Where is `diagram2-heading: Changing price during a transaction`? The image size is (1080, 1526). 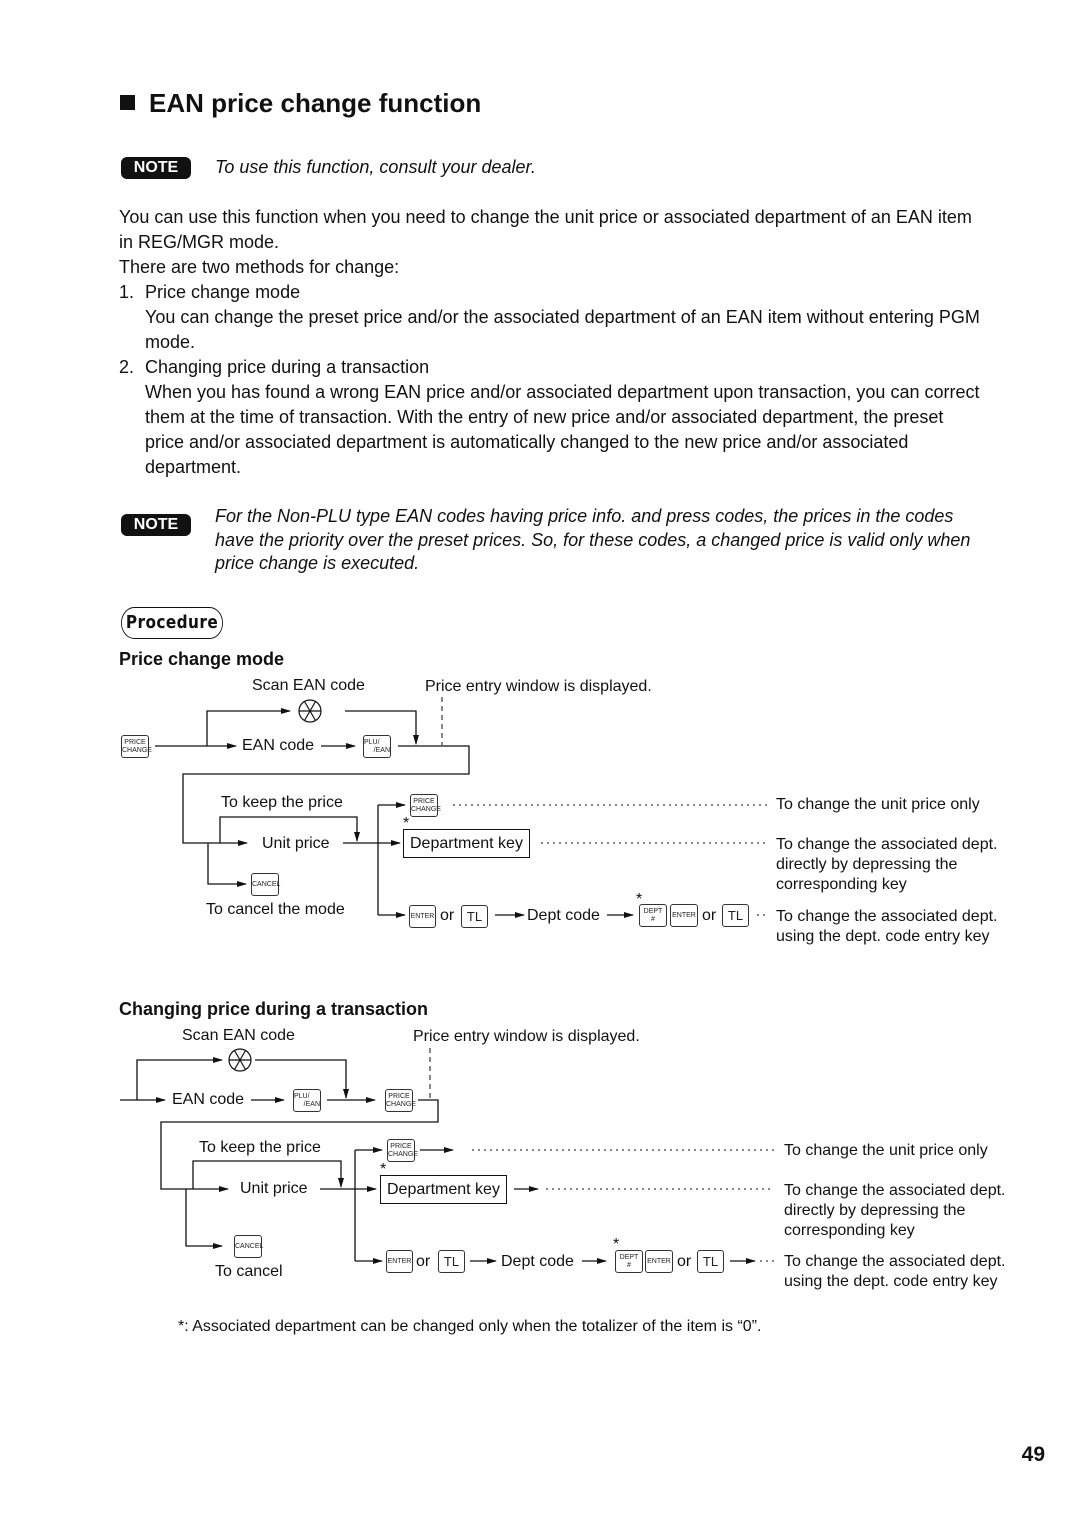
diagram2-heading: Changing price during a transaction is located at coordinates (274, 1009).